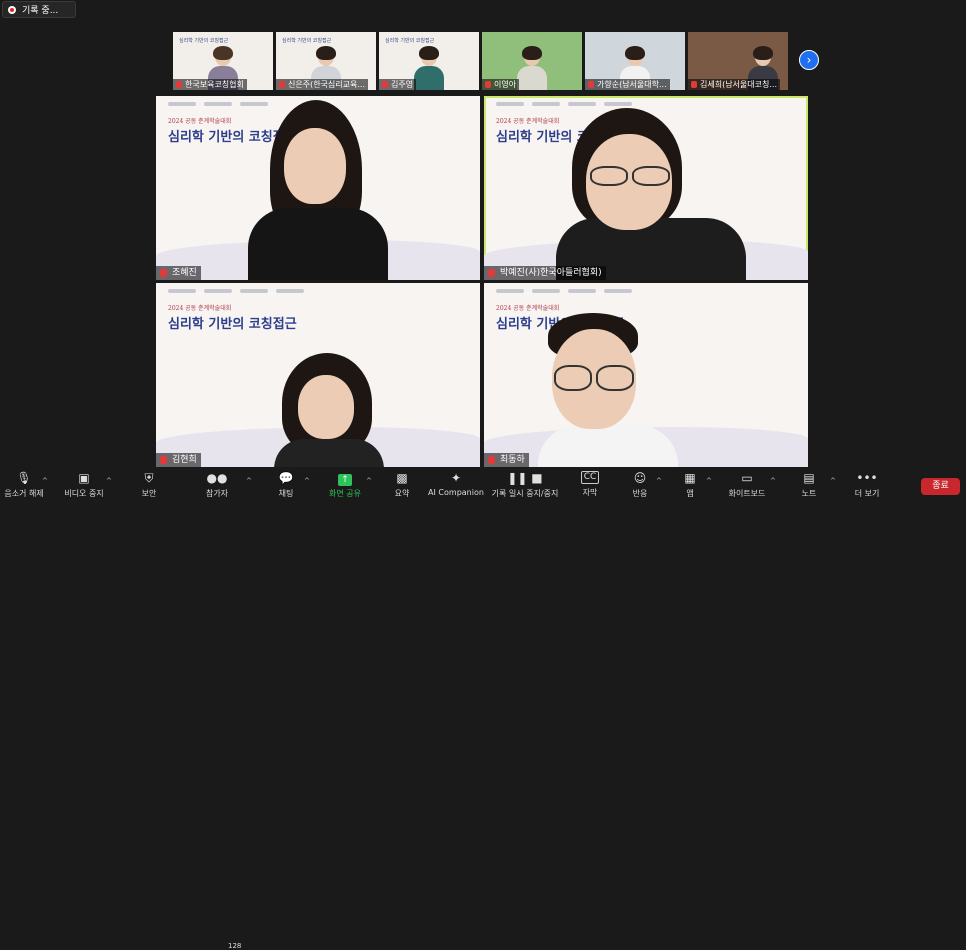  I want to click on participant-name-label: 최동하, so click(506, 460).